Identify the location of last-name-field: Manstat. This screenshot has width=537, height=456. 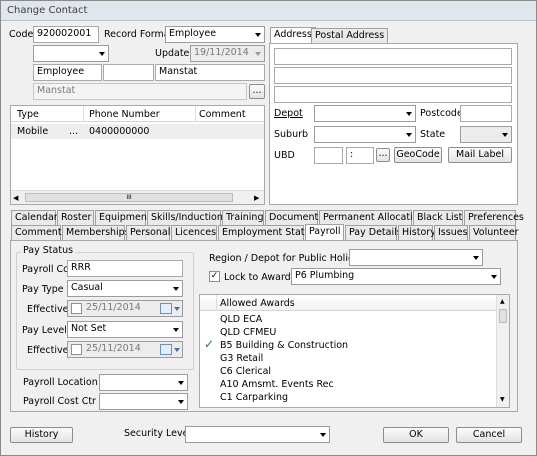
(210, 72).